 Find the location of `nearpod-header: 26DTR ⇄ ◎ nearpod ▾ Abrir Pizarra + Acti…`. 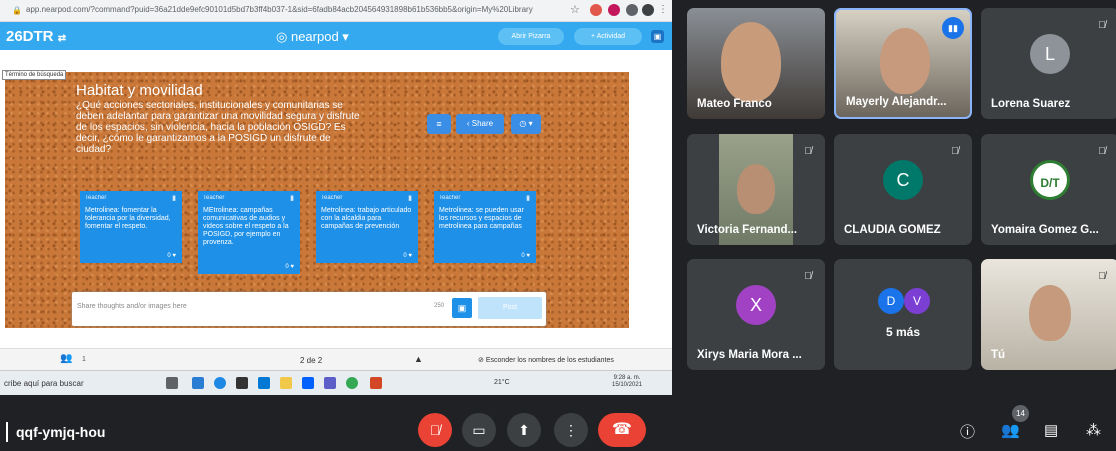

nearpod-header: 26DTR ⇄ ◎ nearpod ▾ Abrir Pizarra + Acti… is located at coordinates (336, 36).